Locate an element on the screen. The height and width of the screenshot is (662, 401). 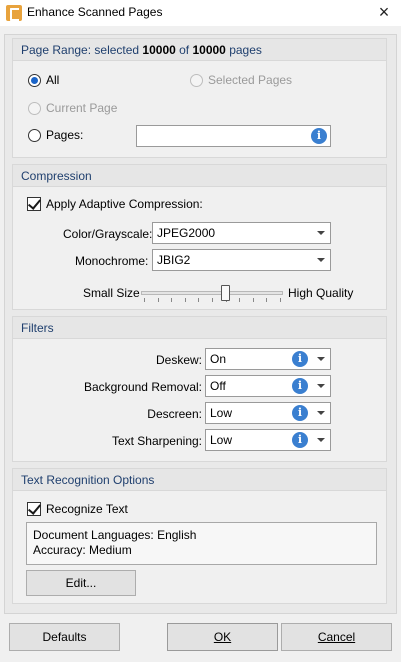
descreen-select: Low is located at coordinates (268, 413).